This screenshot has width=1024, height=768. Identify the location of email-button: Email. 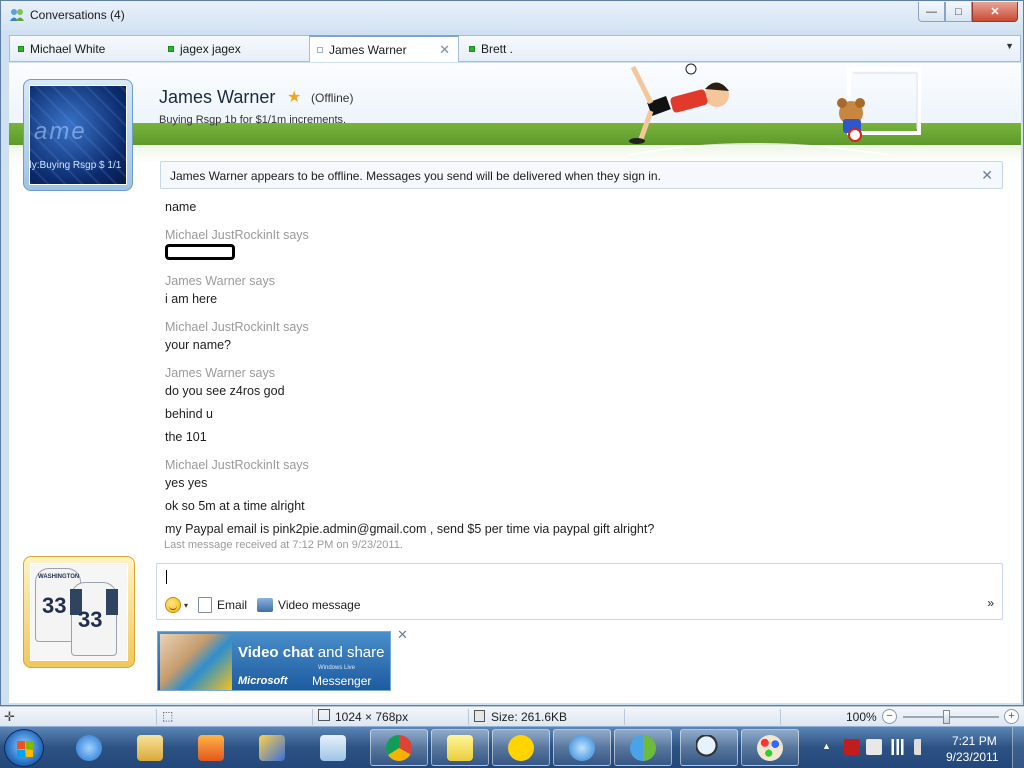
(222, 605).